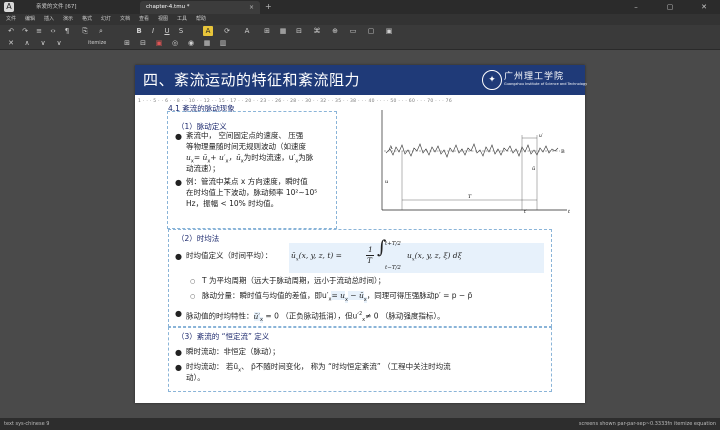 Image resolution: width=720 pixels, height=430 pixels. Describe the element at coordinates (283, 31) in the screenshot. I see `grid-icon: ▦` at that location.